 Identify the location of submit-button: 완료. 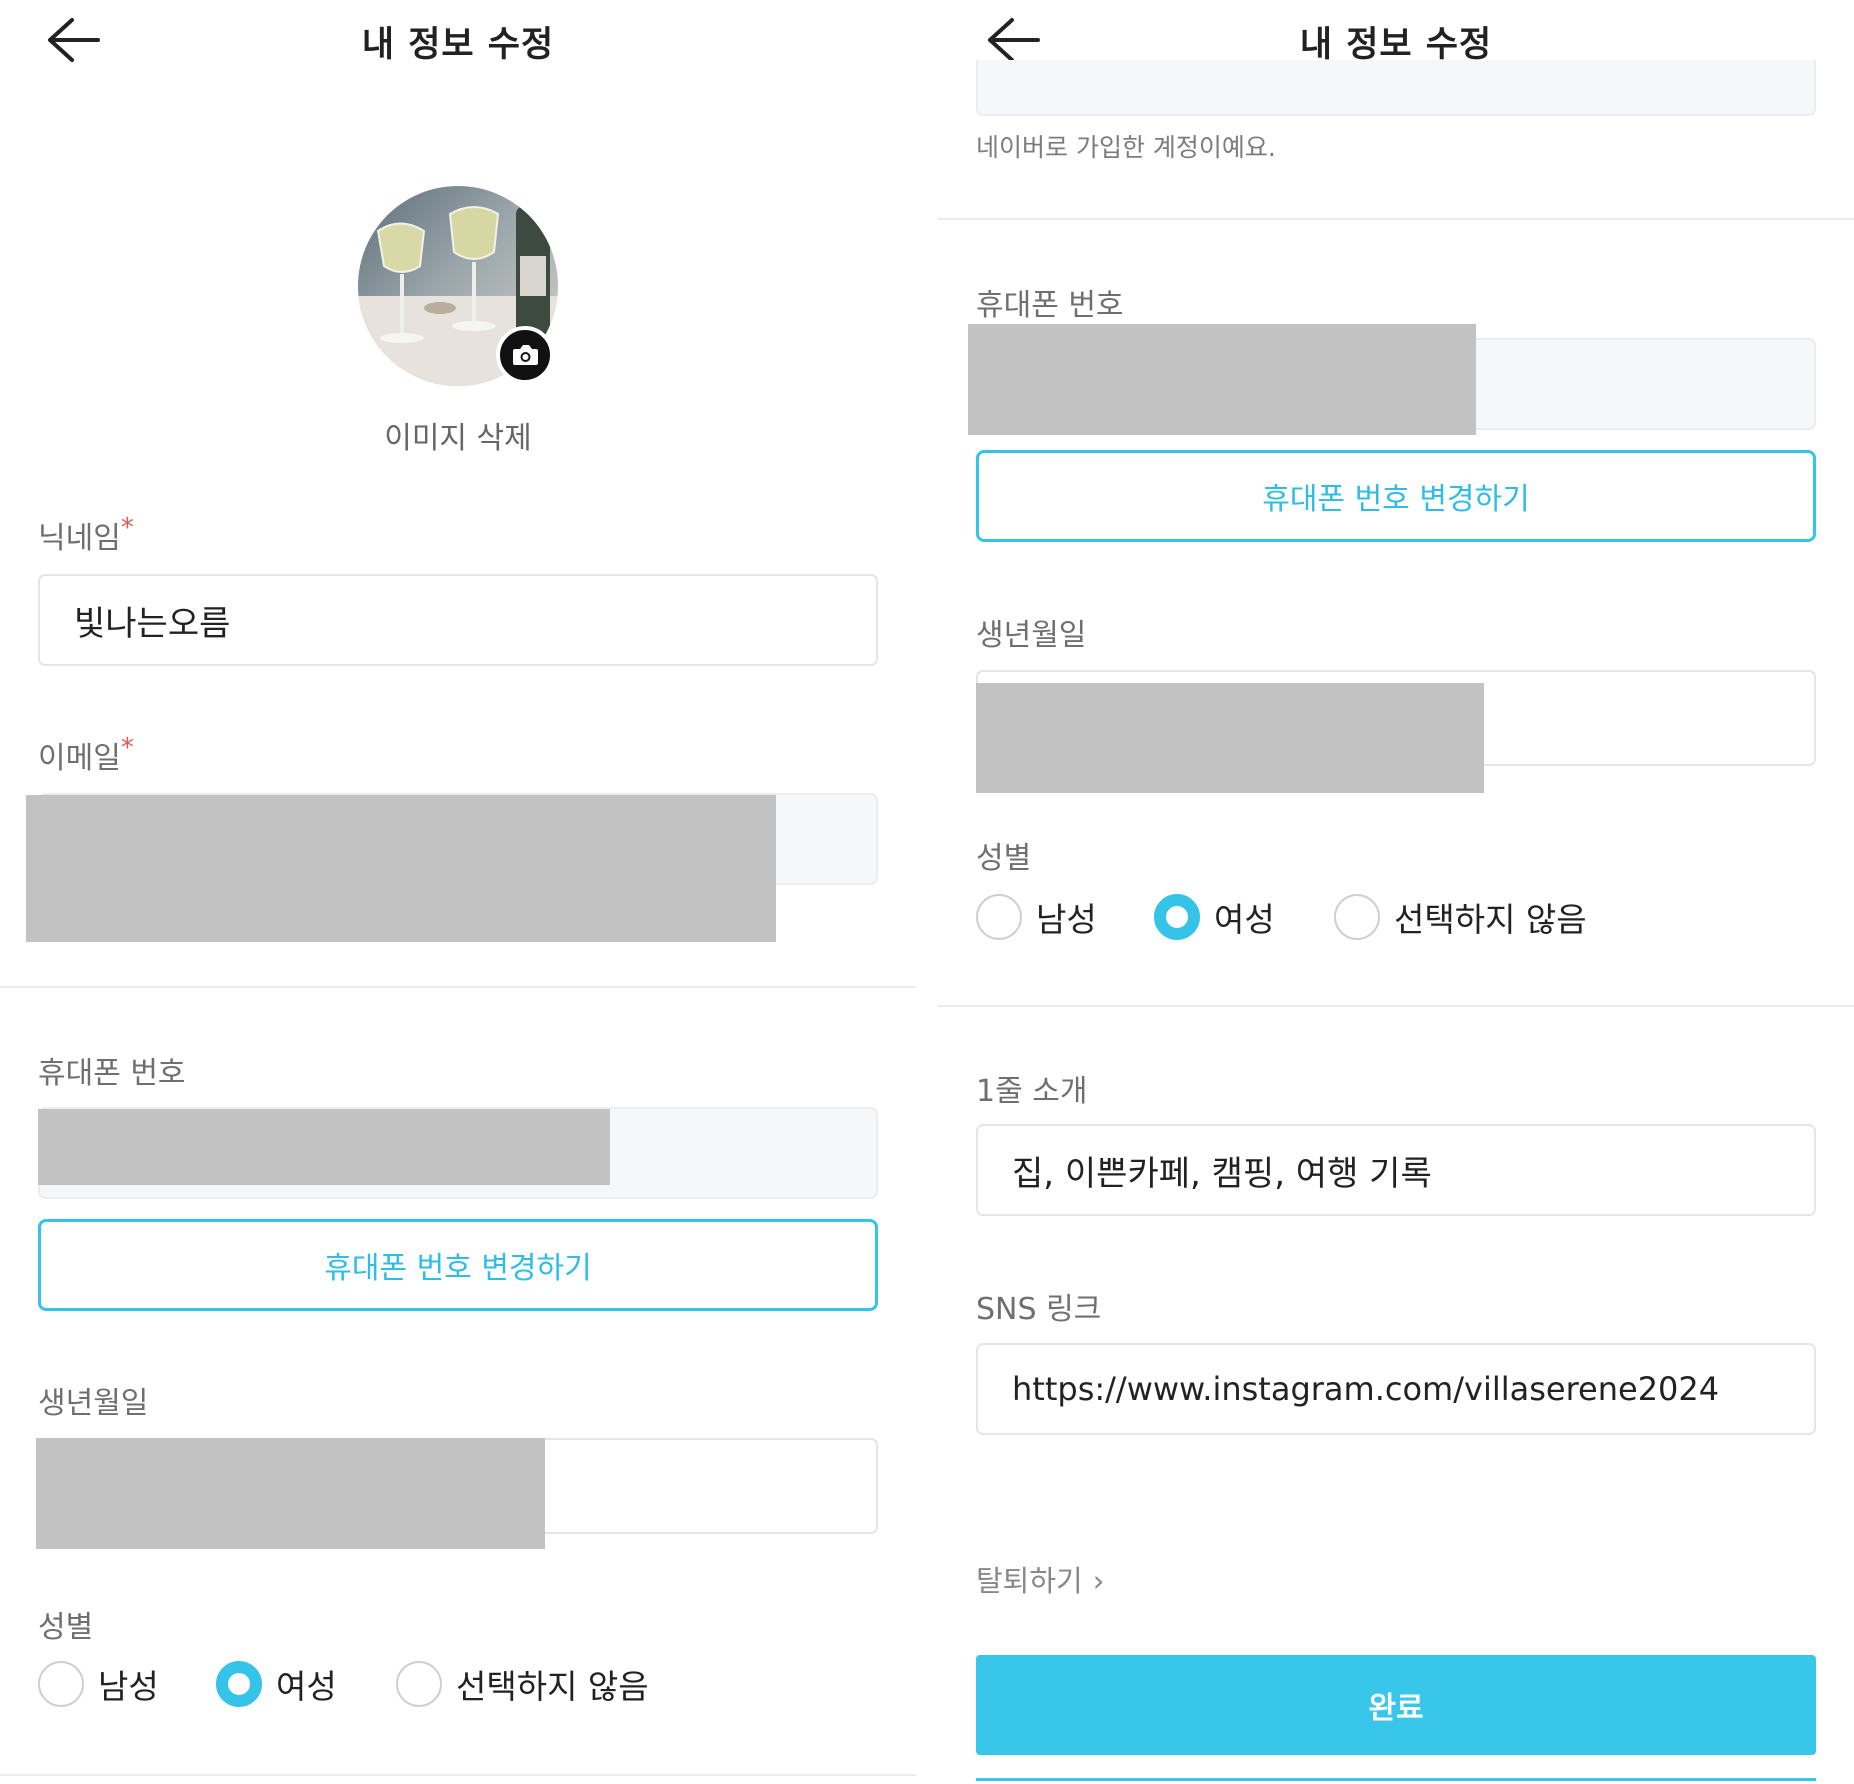
(1396, 1705).